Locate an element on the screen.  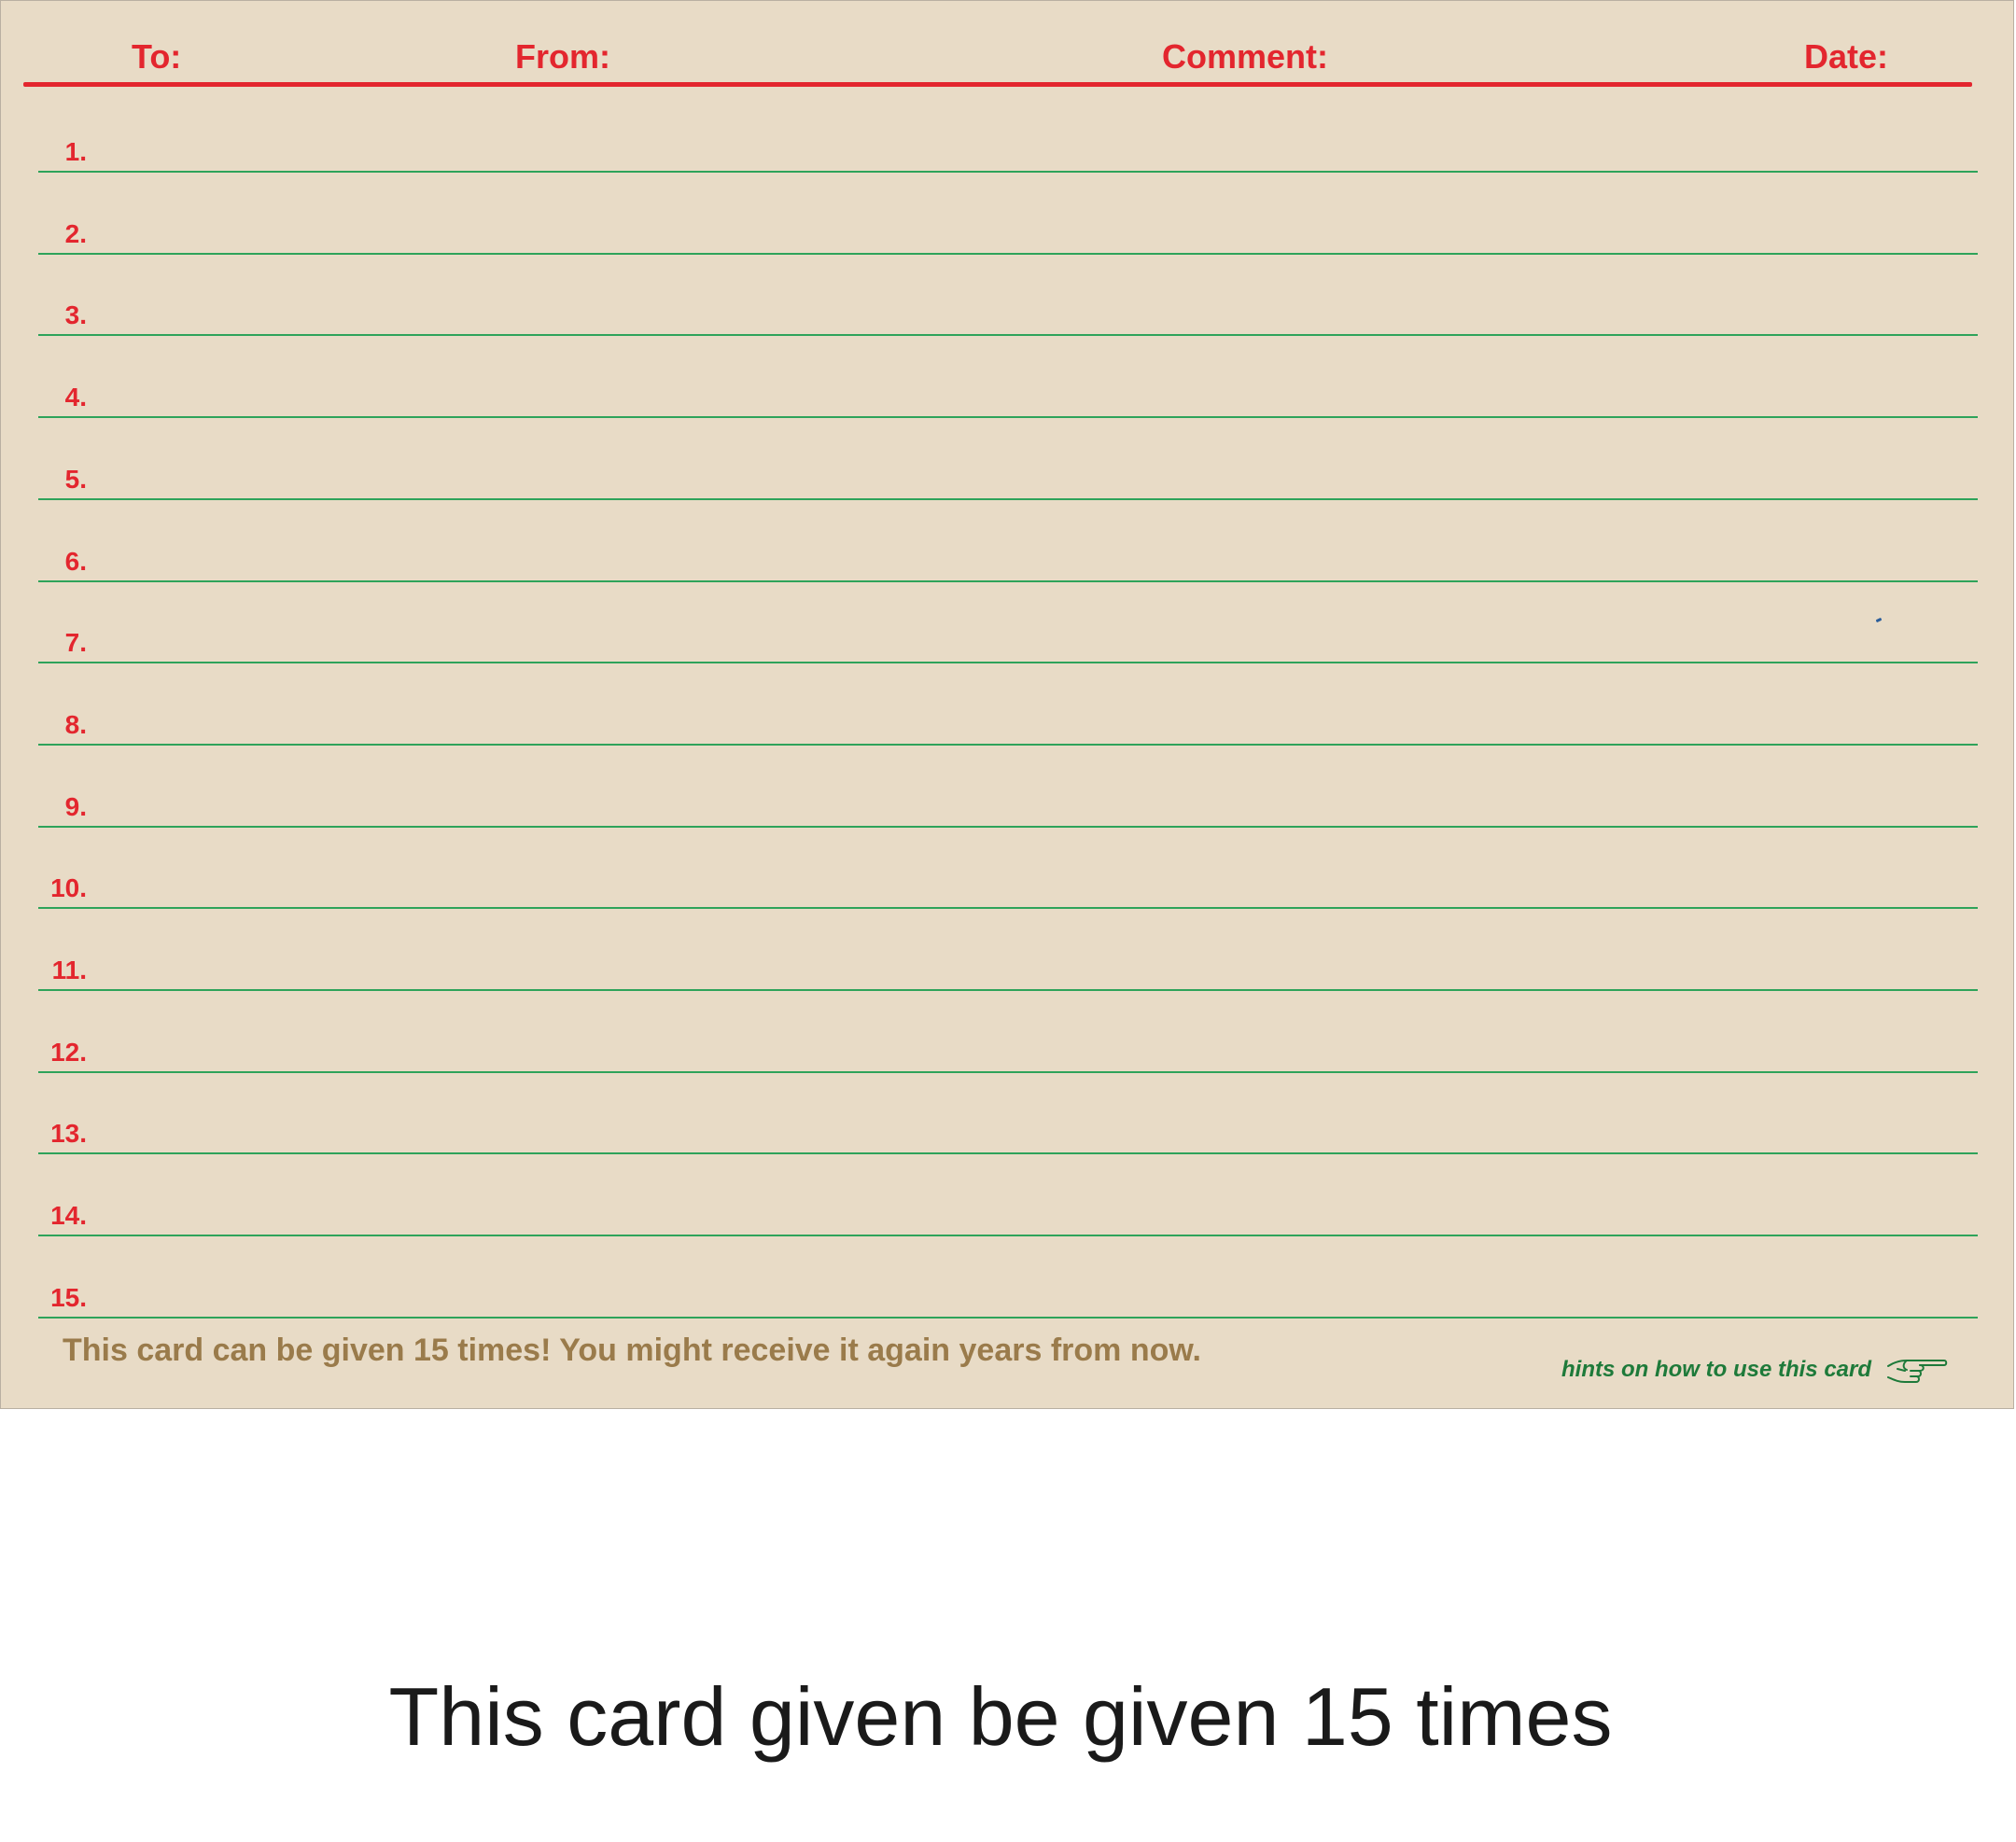
entry-row: 6. is located at coordinates (1008, 541).